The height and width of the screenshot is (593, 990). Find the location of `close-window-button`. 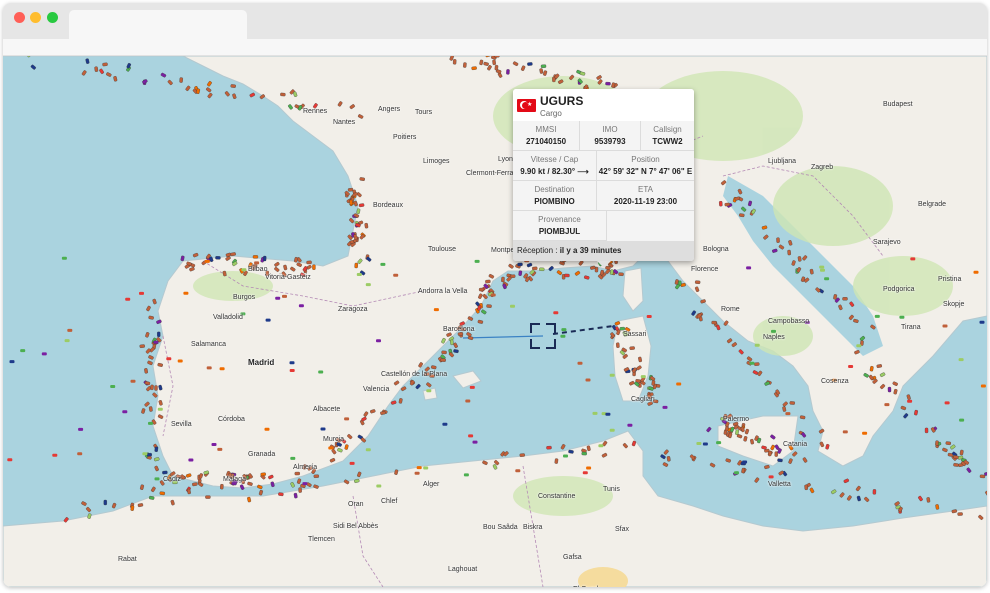

close-window-button is located at coordinates (19, 17).